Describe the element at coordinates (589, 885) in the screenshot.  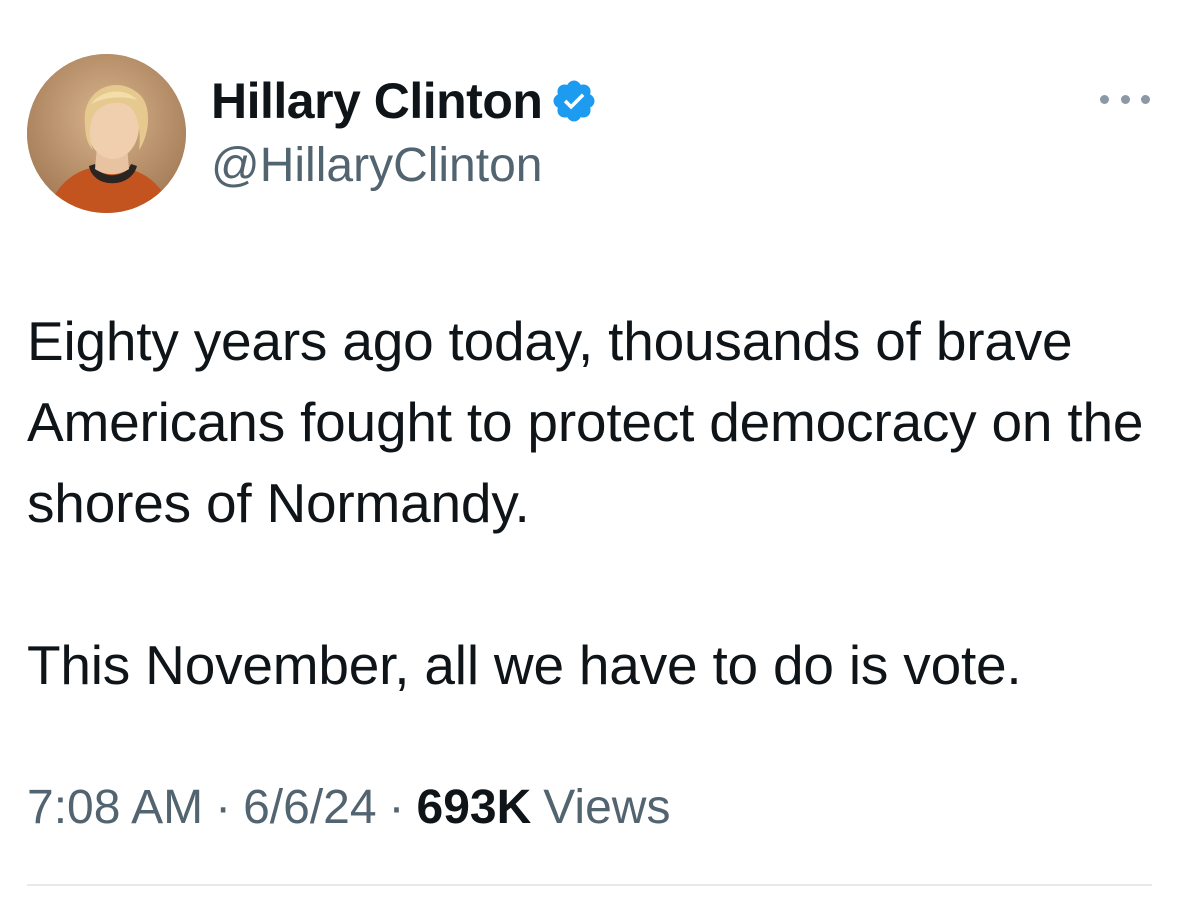
I see `divider` at that location.